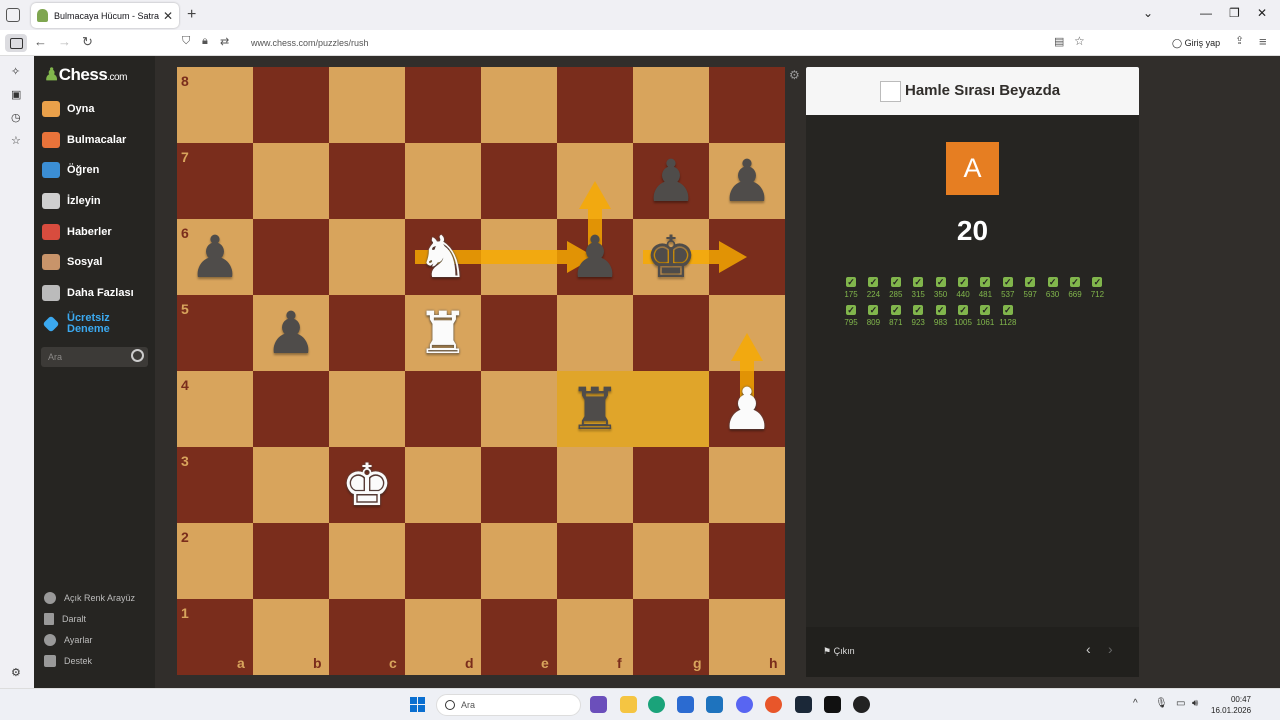 Image resolution: width=1280 pixels, height=720 pixels. I want to click on network-icon: ▭, so click(1180, 703).